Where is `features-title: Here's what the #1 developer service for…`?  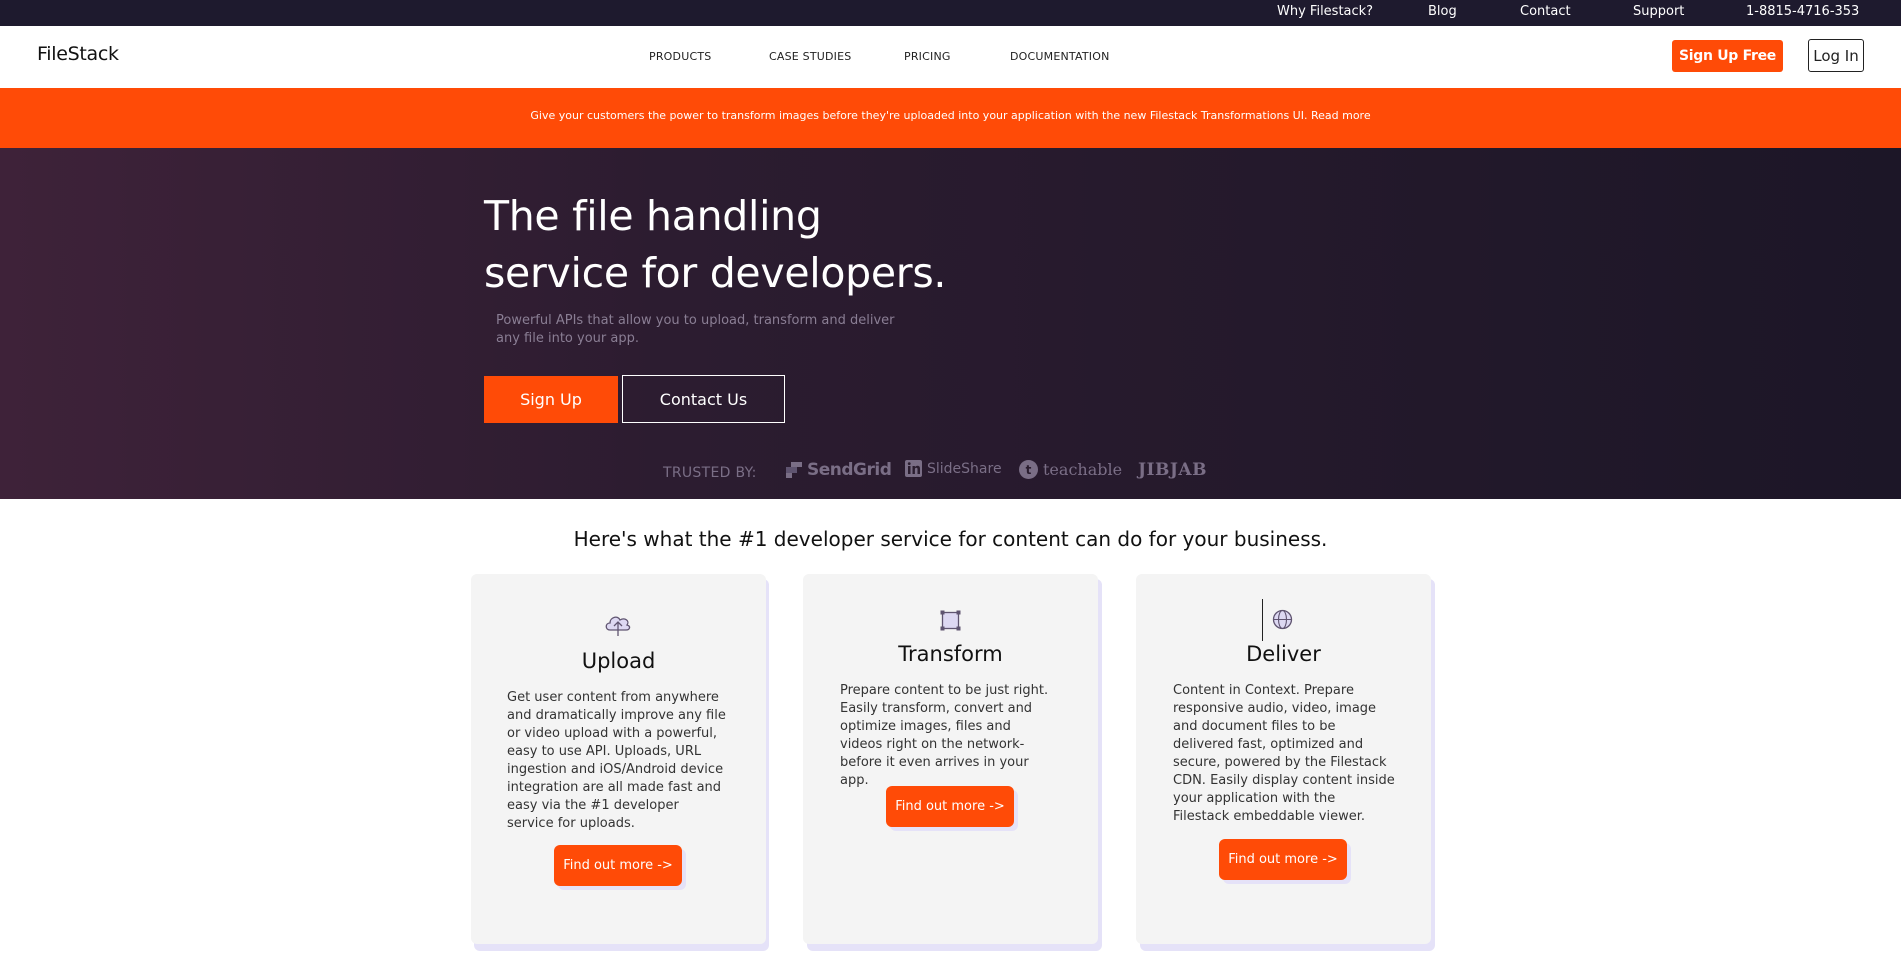 features-title: Here's what the #1 developer service for… is located at coordinates (950, 539).